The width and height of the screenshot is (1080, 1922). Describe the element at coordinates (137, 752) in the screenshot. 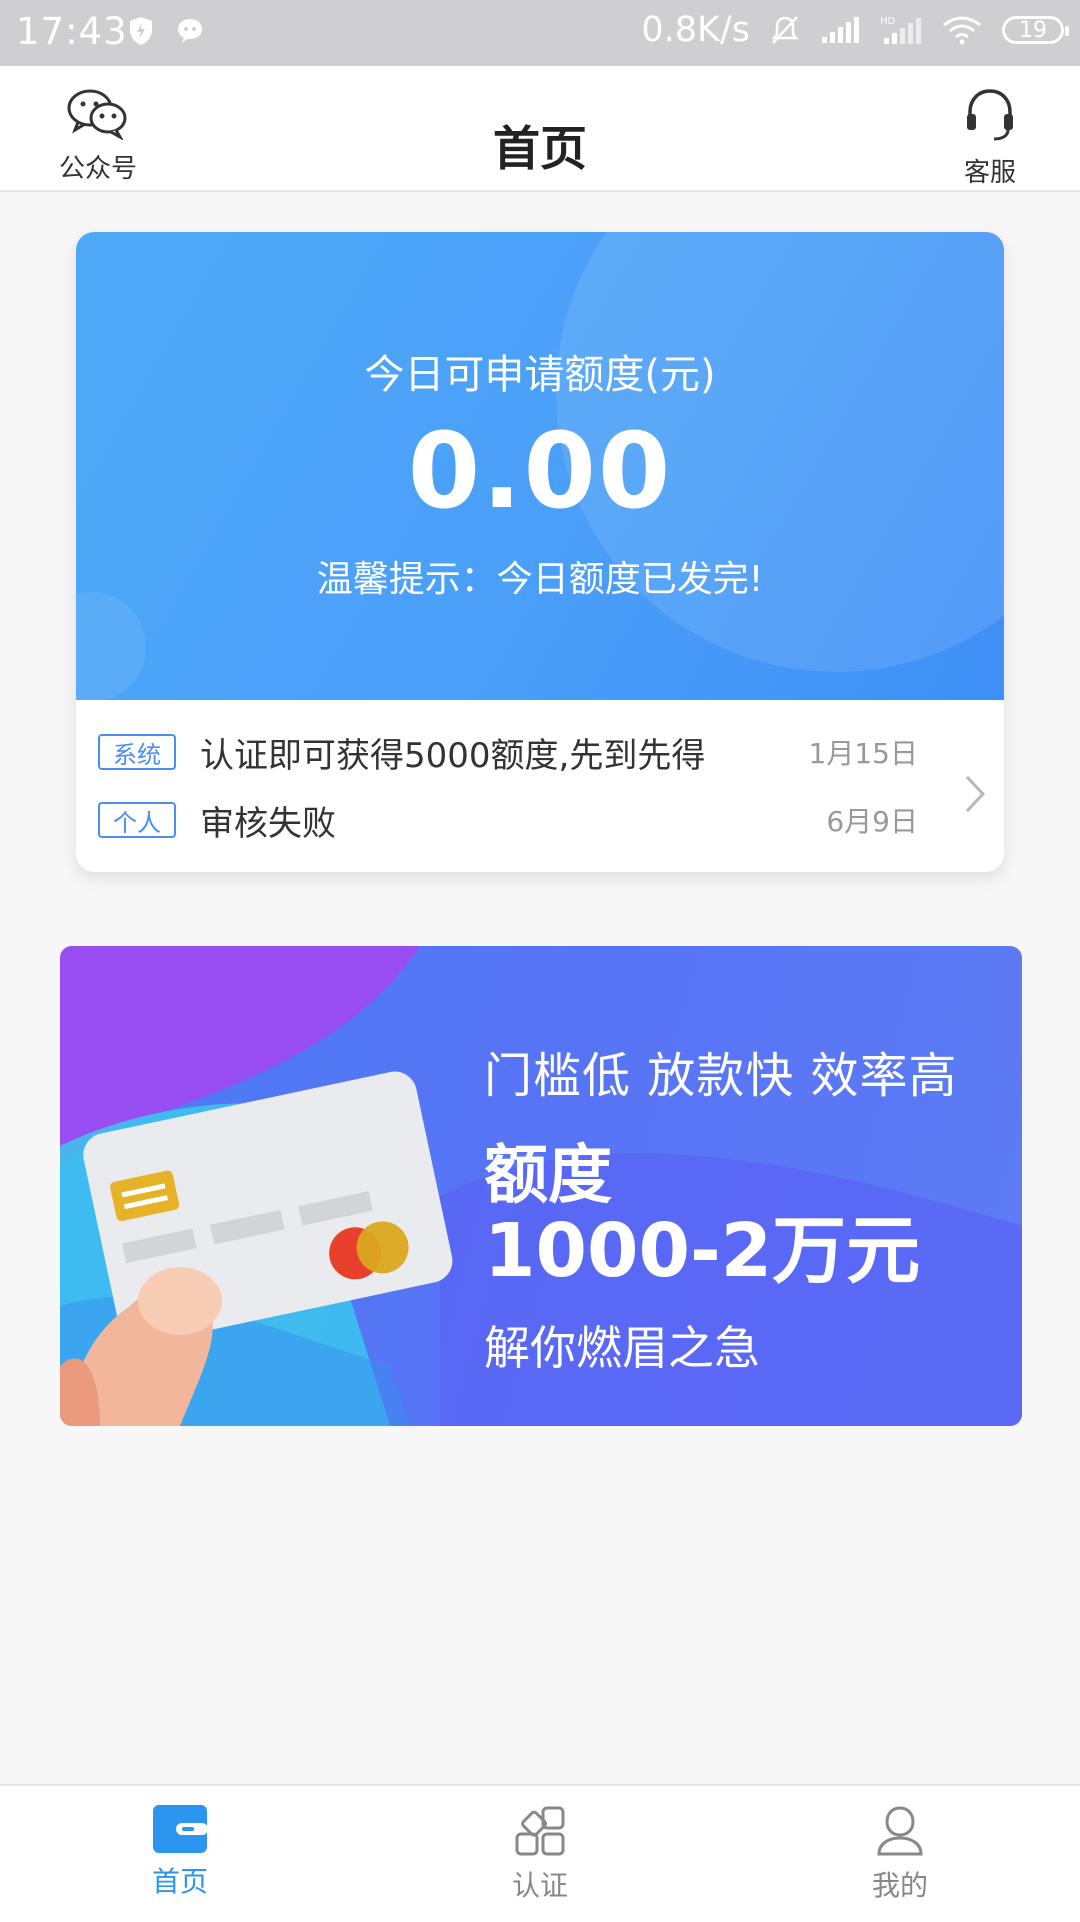

I see `notice-tag: 系统` at that location.